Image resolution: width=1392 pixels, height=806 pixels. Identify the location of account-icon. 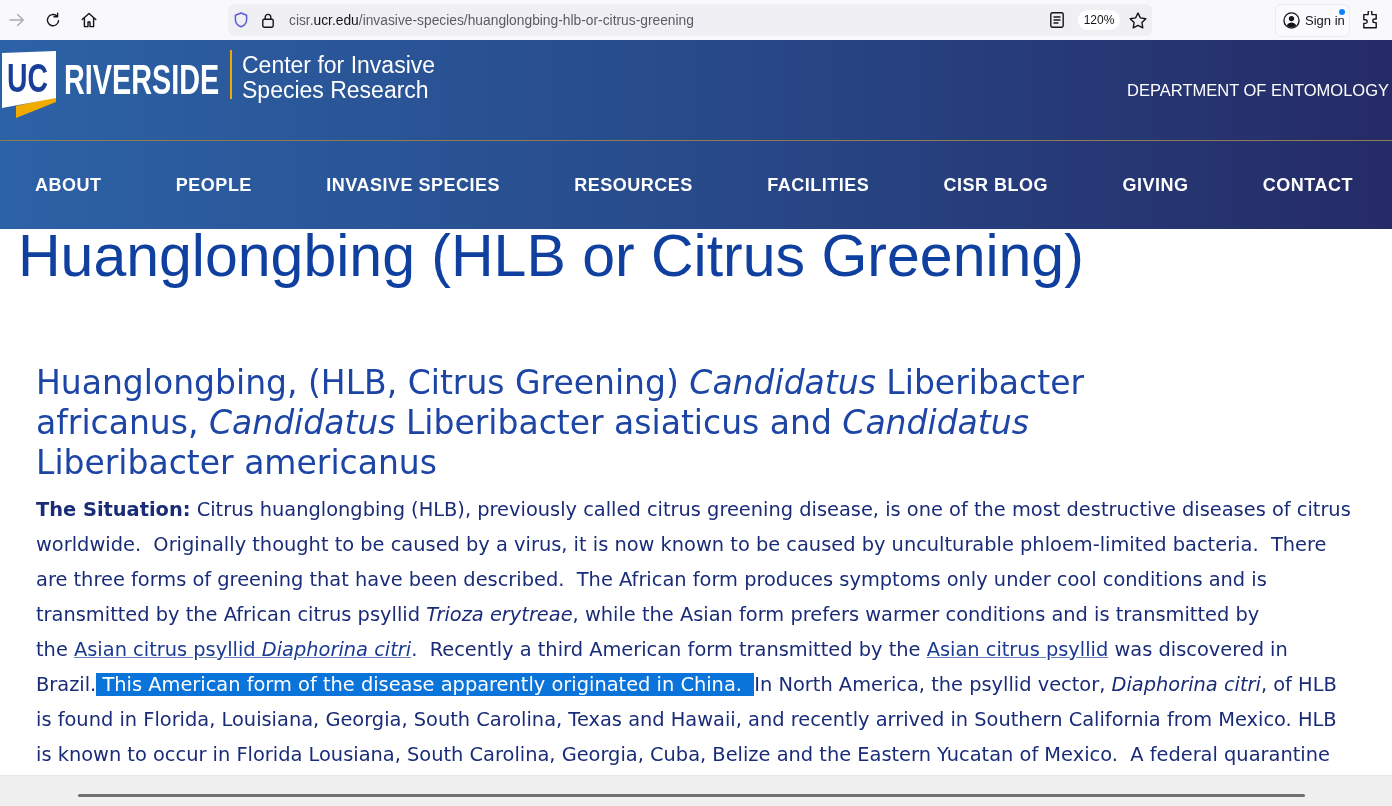
(1291, 20).